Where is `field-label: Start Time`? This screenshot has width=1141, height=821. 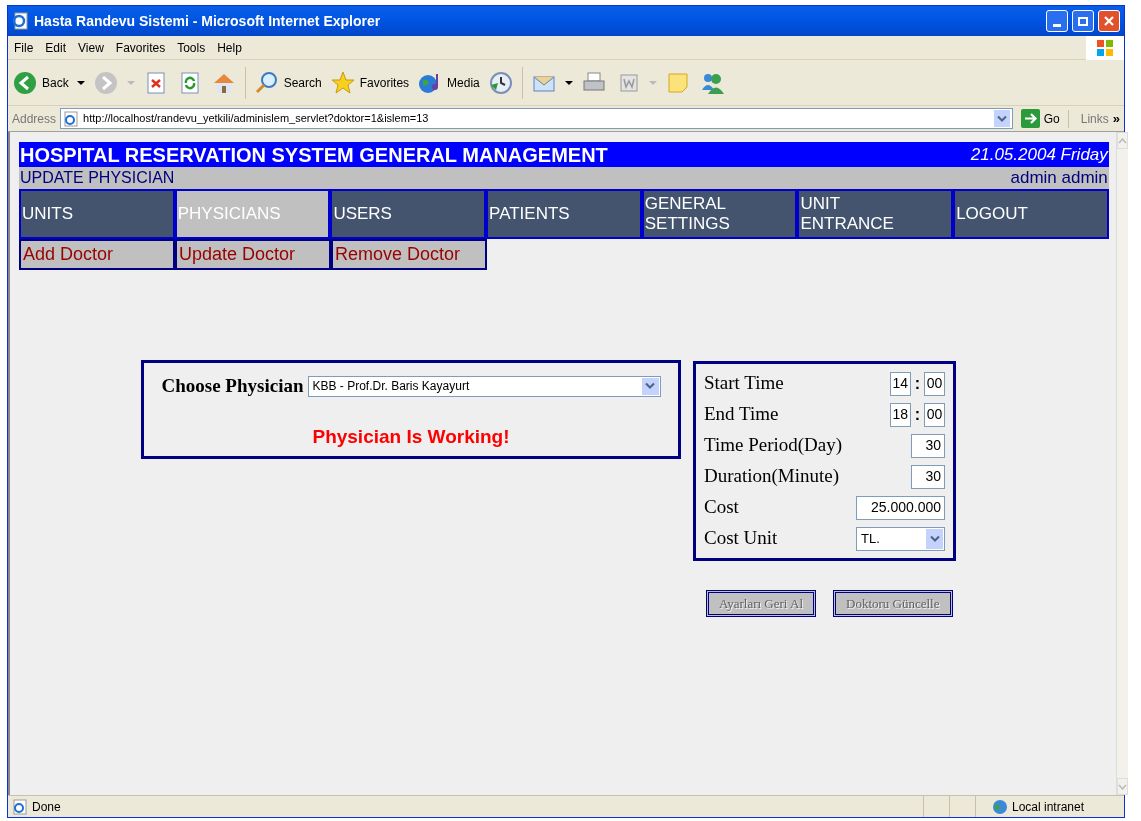 field-label: Start Time is located at coordinates (744, 383).